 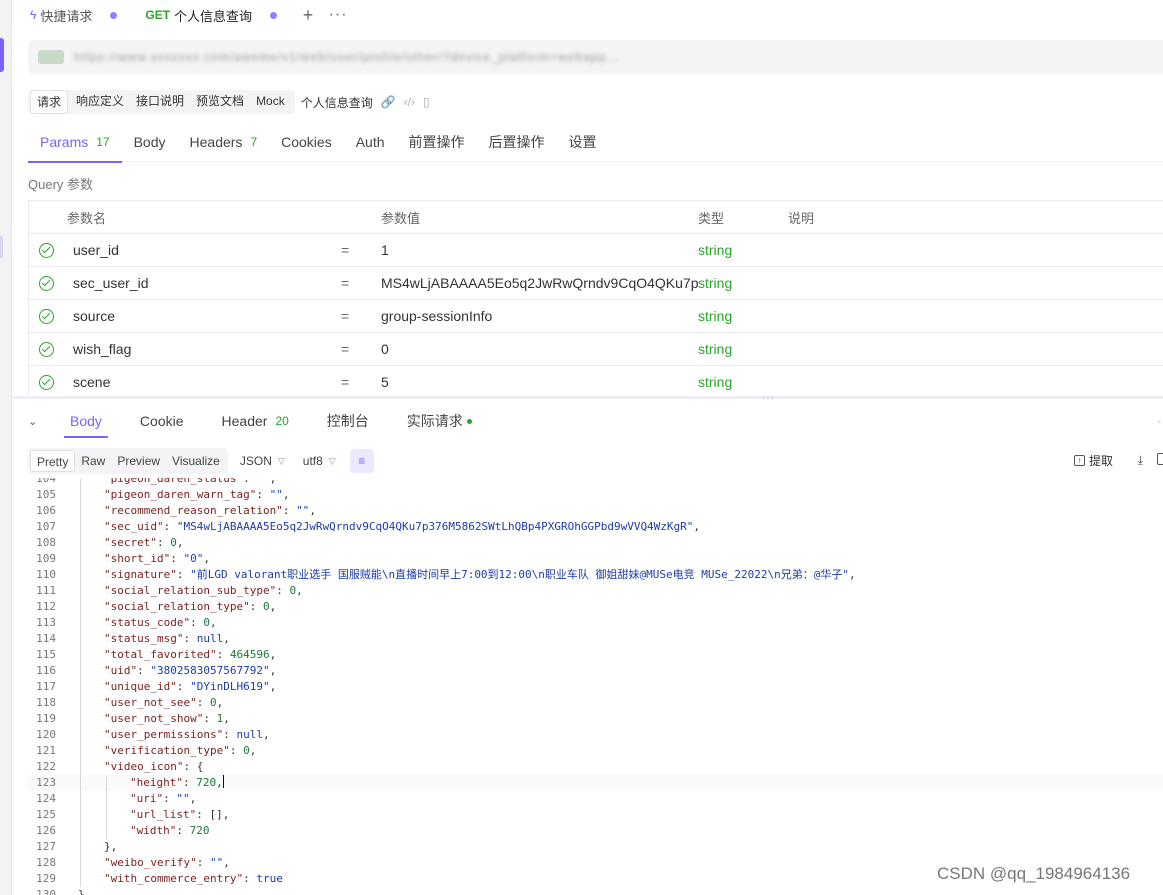 I want to click on code-line: 126 "width": 720, so click(x=595, y=831).